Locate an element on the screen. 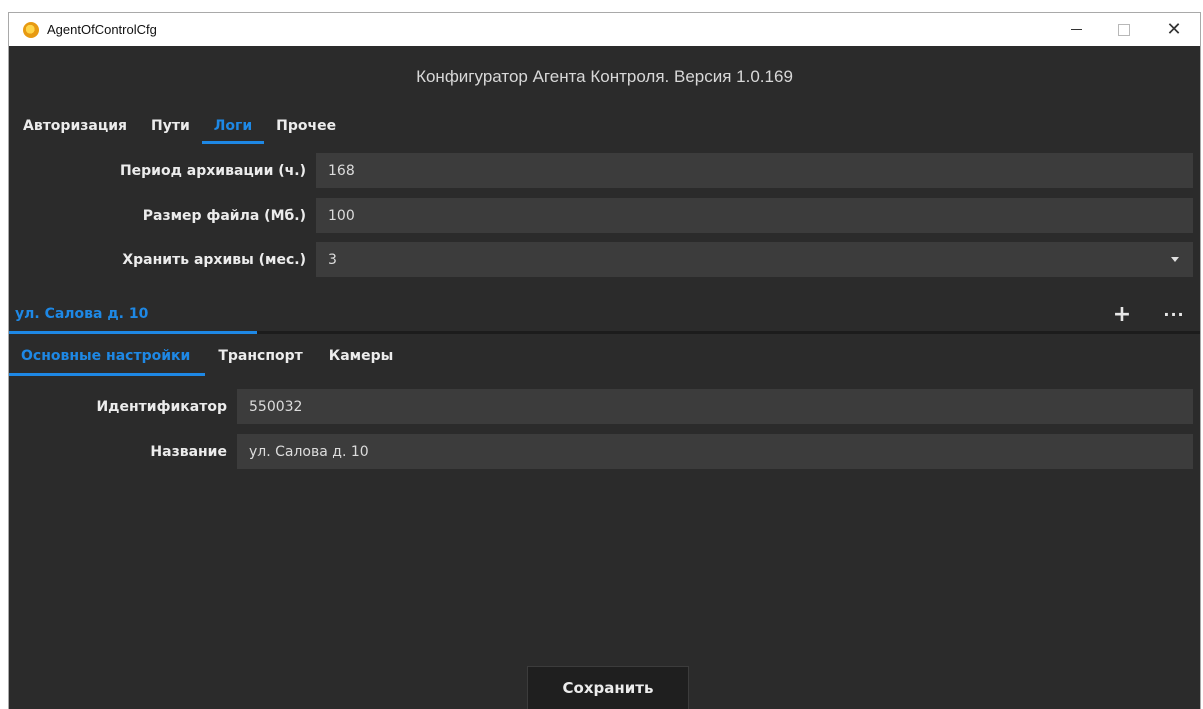 Image resolution: width=1203 pixels, height=709 pixels. close-button: ✕ is located at coordinates (1174, 29).